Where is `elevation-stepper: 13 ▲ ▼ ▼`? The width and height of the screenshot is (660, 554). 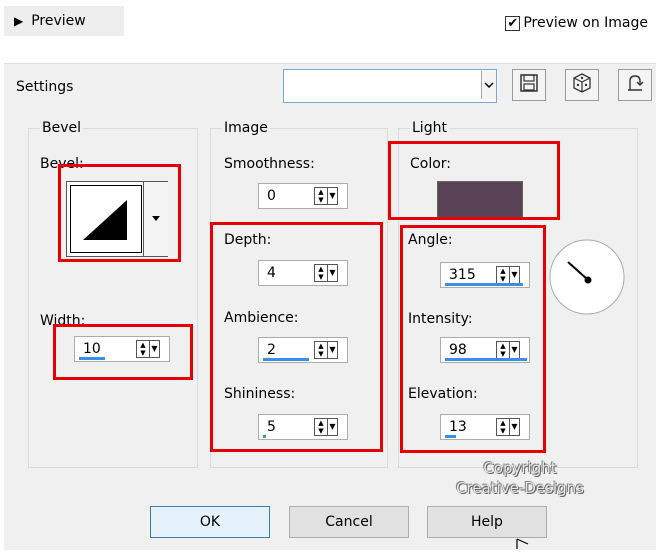 elevation-stepper: 13 ▲ ▼ ▼ is located at coordinates (485, 427).